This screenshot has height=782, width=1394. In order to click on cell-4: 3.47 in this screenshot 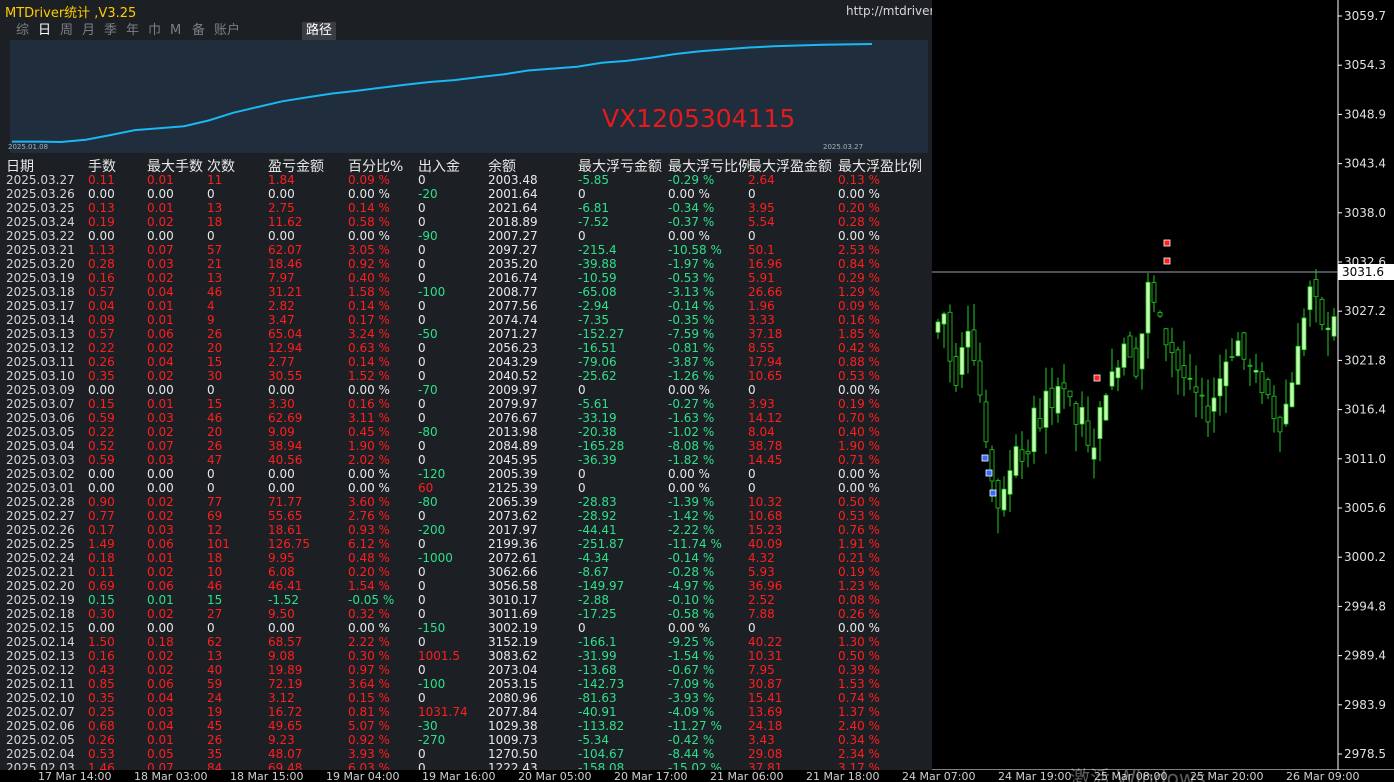, I will do `click(281, 320)`.